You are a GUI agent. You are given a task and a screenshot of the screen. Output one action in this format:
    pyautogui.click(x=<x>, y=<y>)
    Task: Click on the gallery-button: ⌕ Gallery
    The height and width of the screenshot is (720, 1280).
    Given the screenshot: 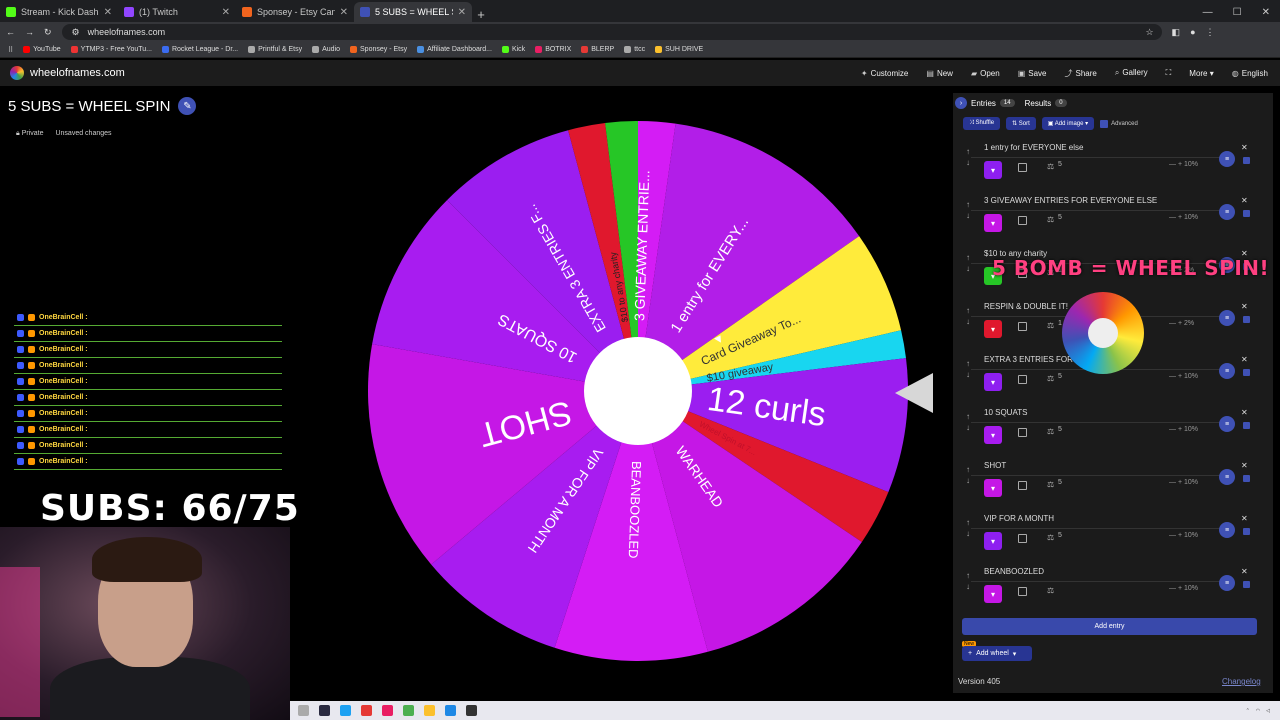 What is the action you would take?
    pyautogui.click(x=1131, y=73)
    